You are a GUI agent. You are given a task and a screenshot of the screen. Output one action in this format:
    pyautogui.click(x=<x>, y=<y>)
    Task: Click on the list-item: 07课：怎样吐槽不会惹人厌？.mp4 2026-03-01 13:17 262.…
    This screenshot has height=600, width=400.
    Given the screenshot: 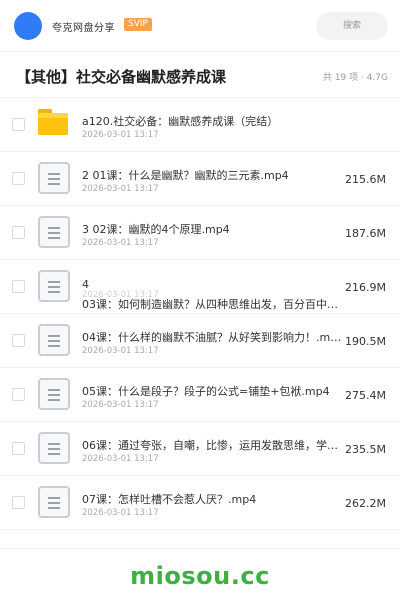 What is the action you would take?
    pyautogui.click(x=200, y=503)
    